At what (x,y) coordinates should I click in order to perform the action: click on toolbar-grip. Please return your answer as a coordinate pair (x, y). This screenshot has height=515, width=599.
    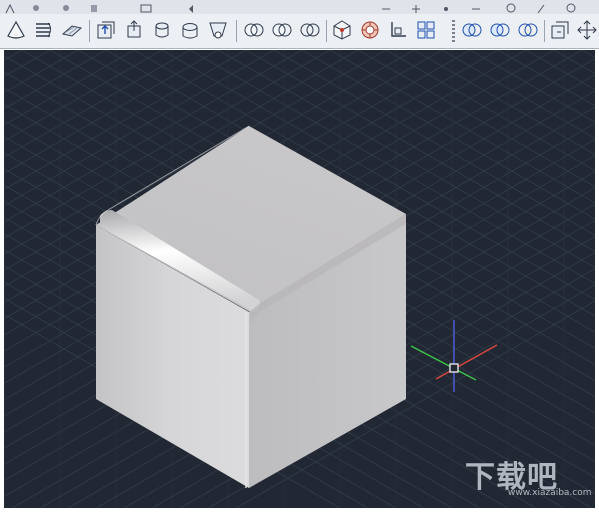
    Looking at the image, I should click on (453, 31).